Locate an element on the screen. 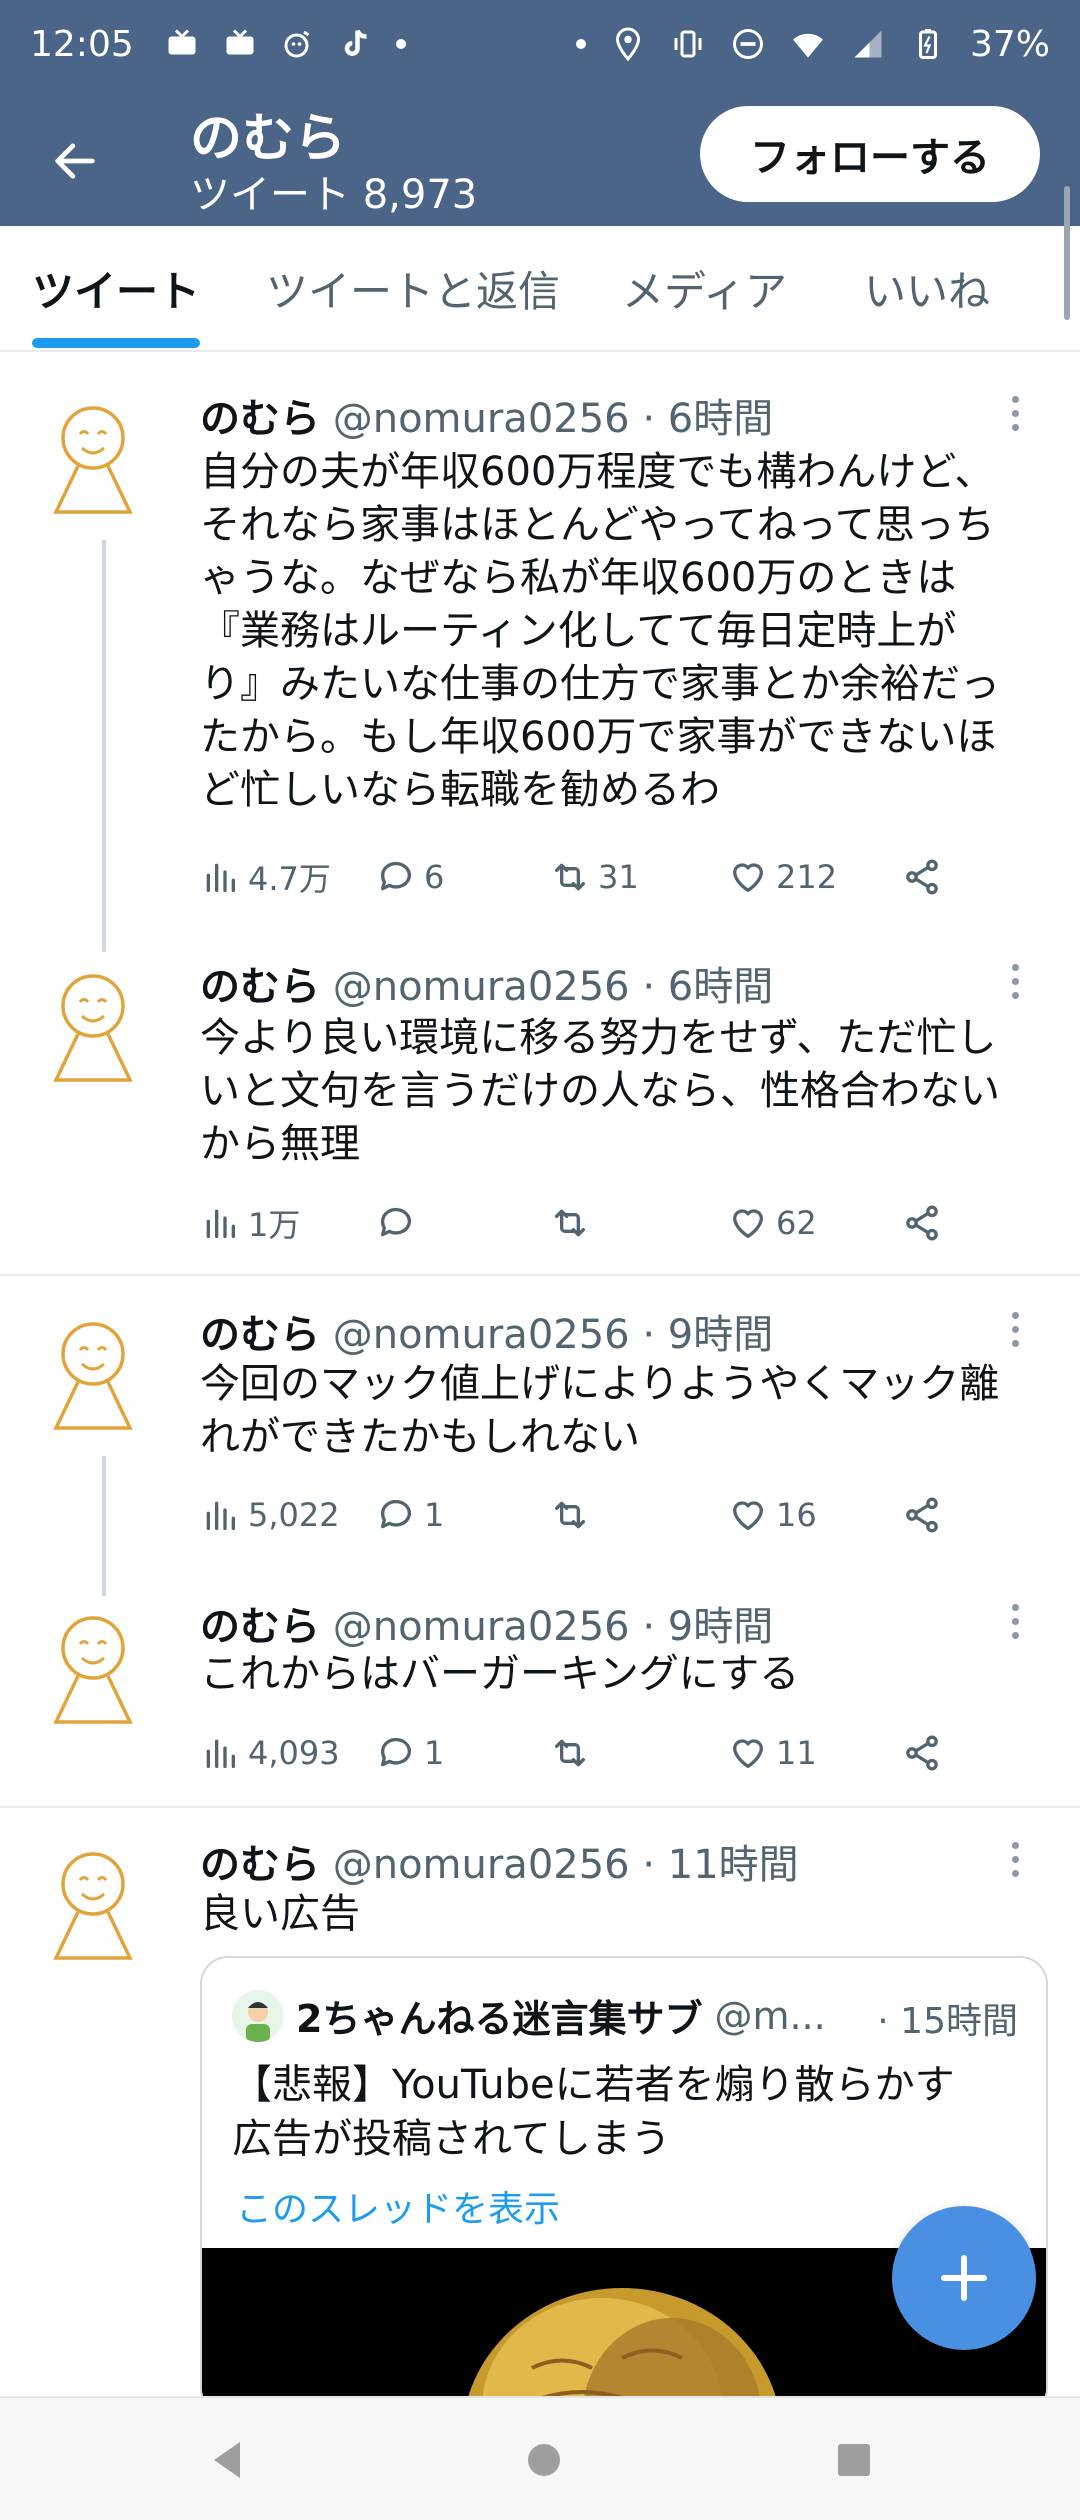 The image size is (1080, 2520). battery-icon is located at coordinates (928, 44).